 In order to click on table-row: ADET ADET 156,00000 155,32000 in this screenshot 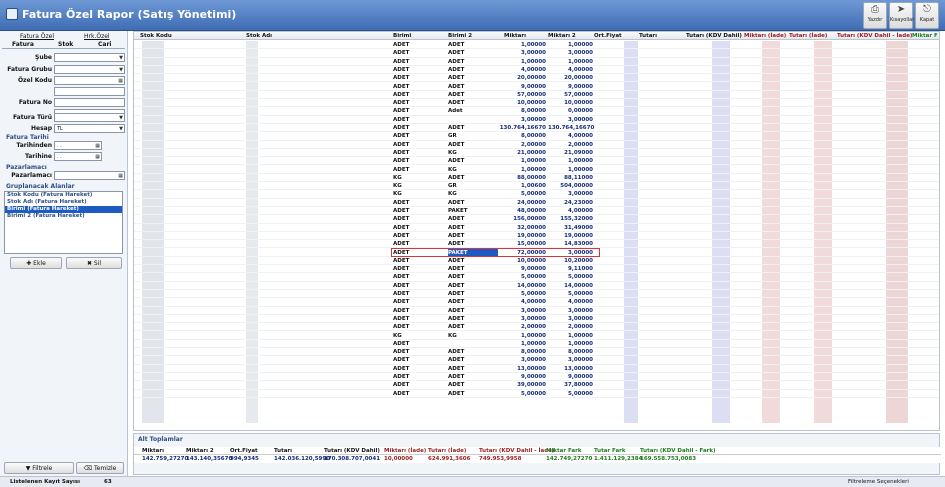, I will do `click(536, 219)`.